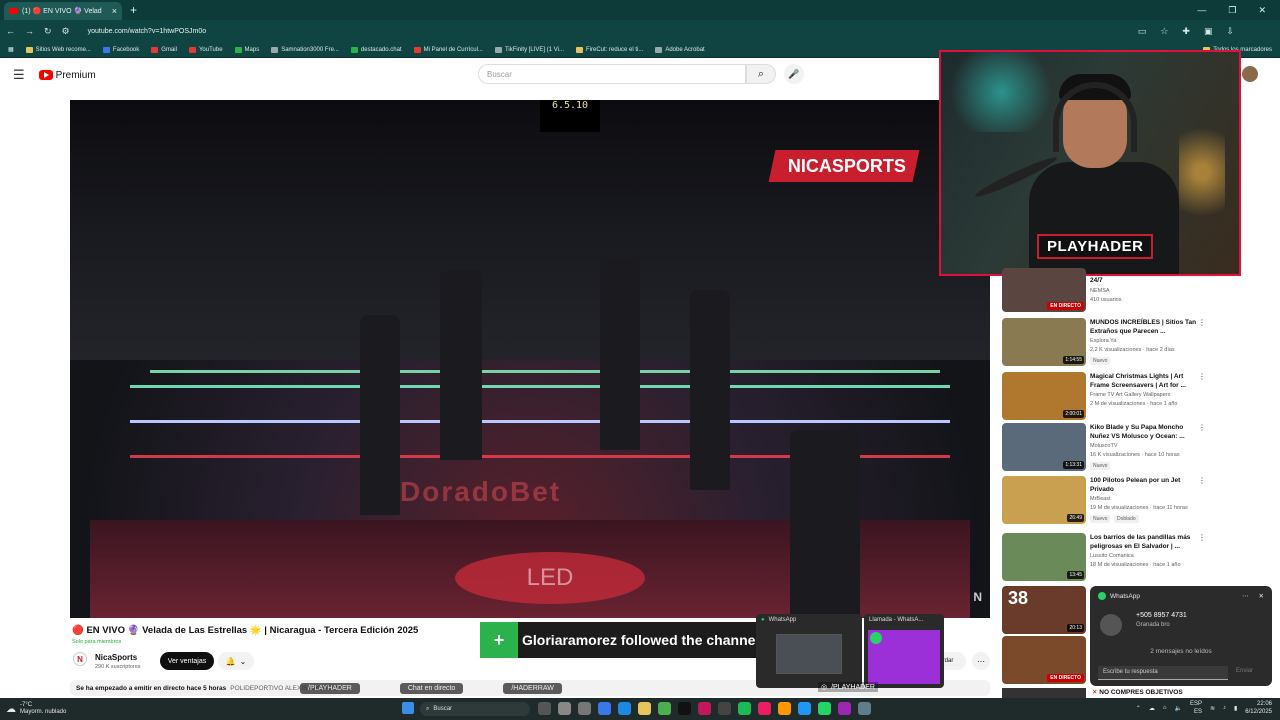  Describe the element at coordinates (408, 708) in the screenshot. I see `windows-start-icon` at that location.